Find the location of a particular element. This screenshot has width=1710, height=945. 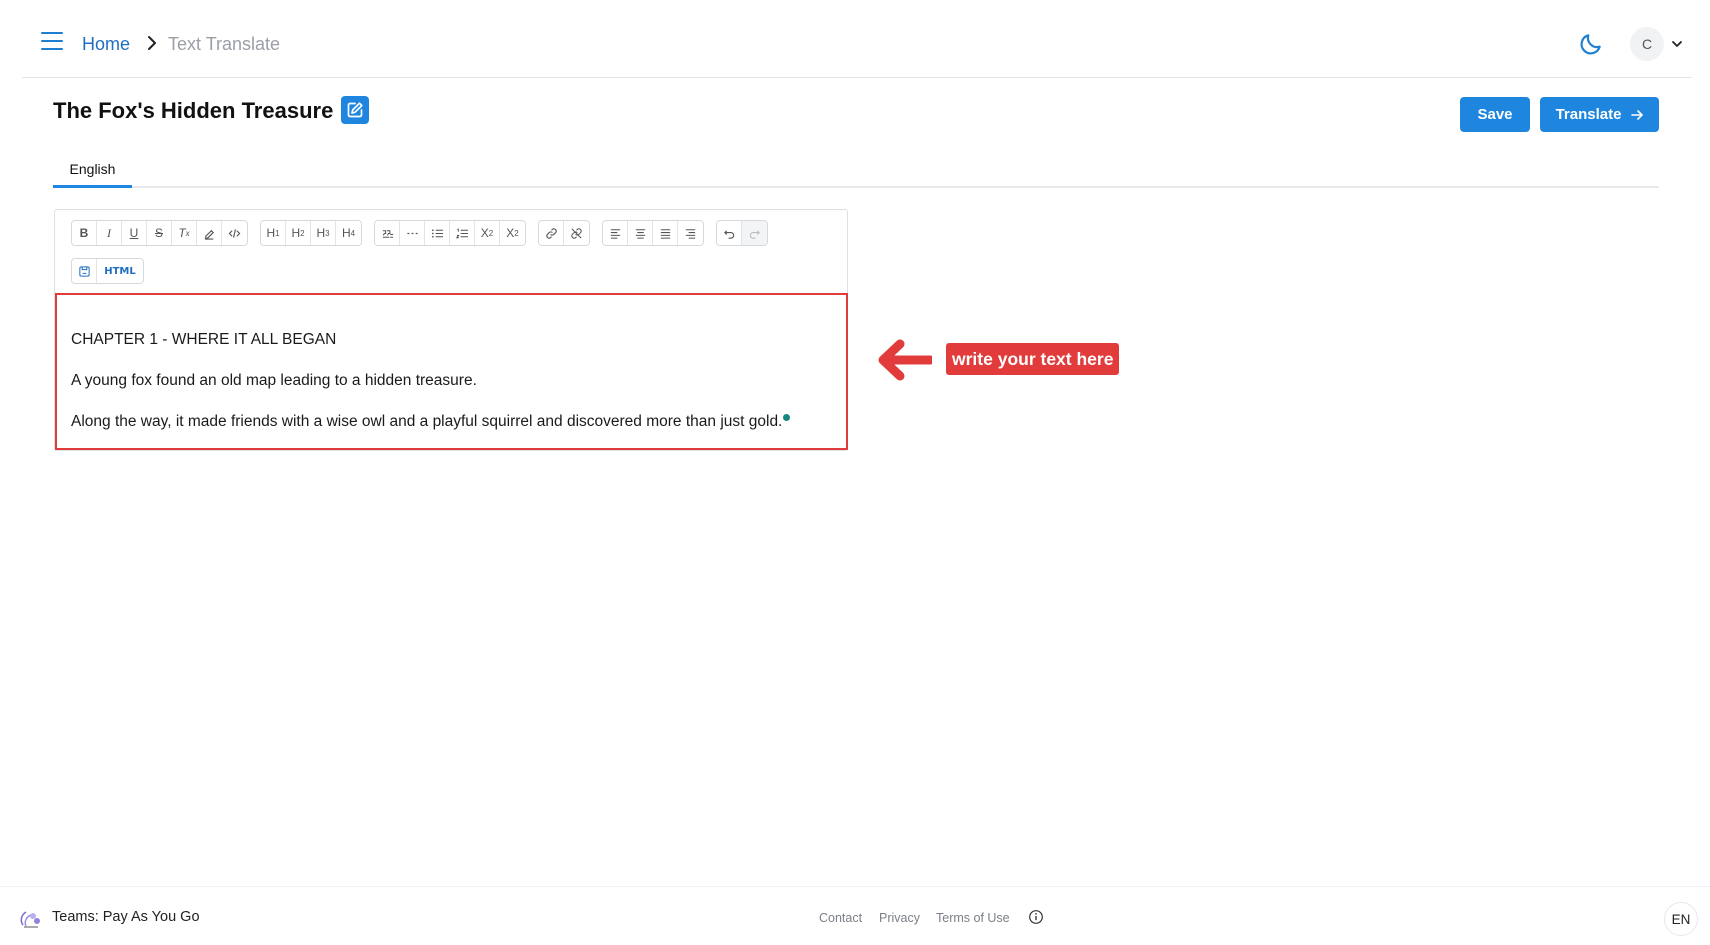

breadcrumb-current: Text Translate is located at coordinates (224, 44).